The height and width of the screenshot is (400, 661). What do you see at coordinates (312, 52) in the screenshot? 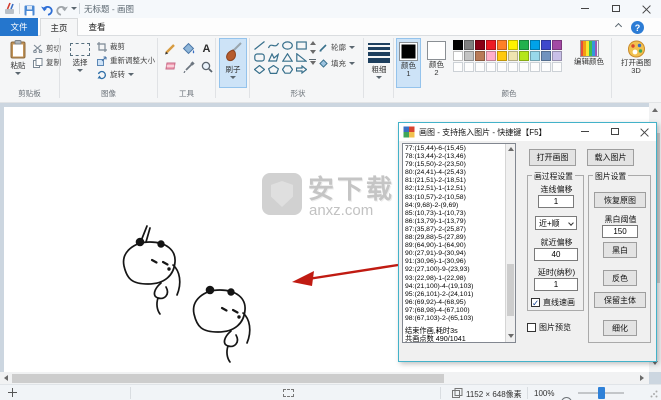
I see `shapes-scroll-down-icon` at bounding box center [312, 52].